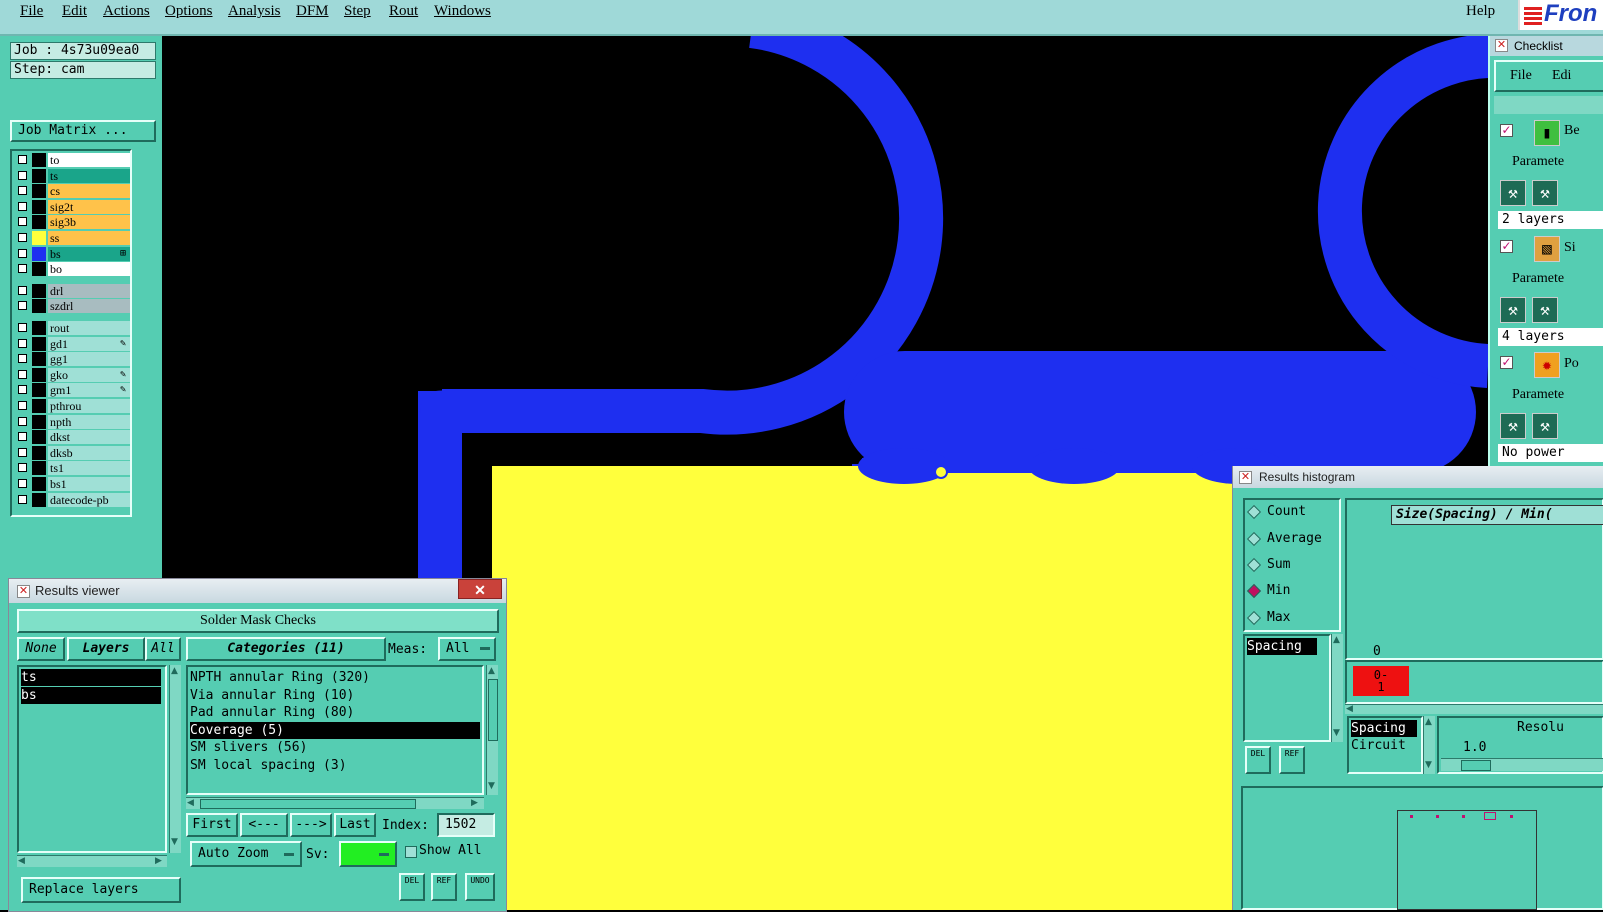  I want to click on measure-list-vscroll: ▲ ▼, so click(1337, 688).